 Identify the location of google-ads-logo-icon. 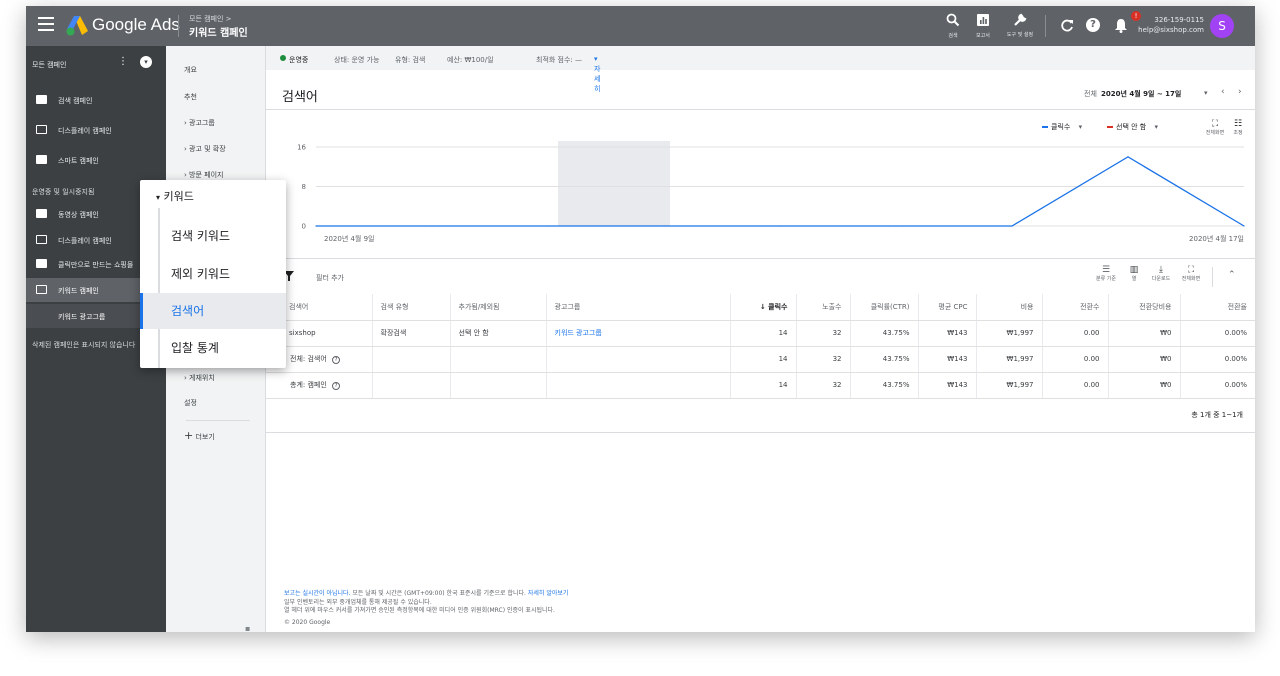
(77, 26).